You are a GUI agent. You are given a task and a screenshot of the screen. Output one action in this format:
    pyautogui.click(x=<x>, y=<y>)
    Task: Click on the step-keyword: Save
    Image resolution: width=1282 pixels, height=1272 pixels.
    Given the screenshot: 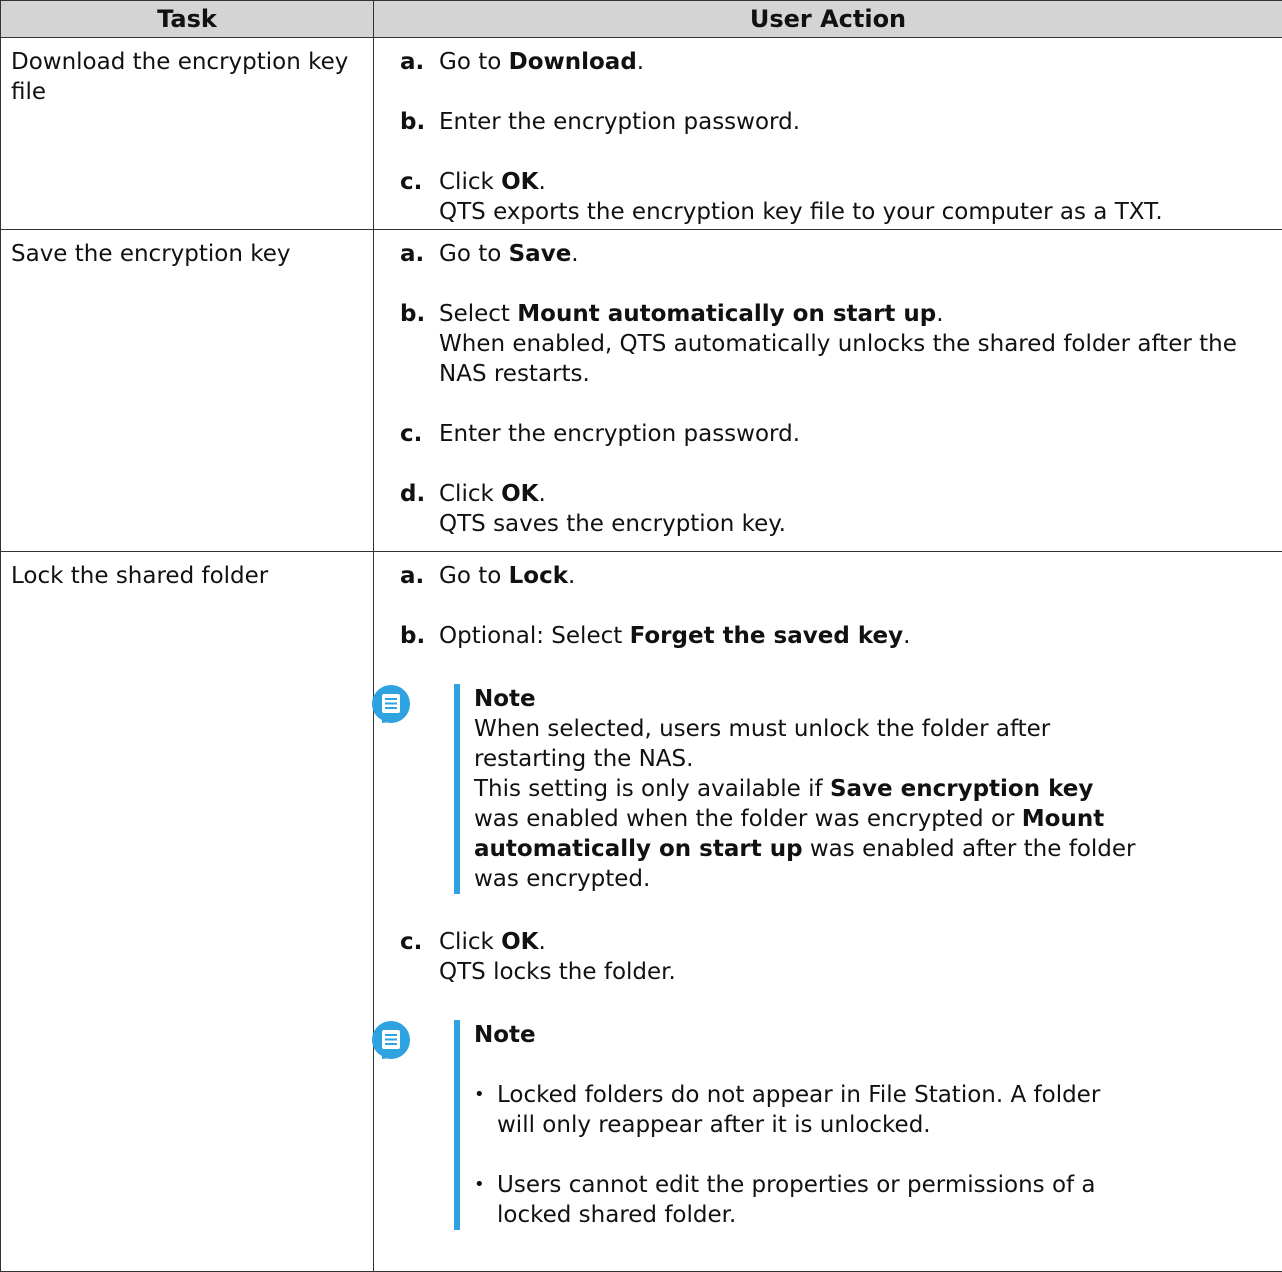 What is the action you would take?
    pyautogui.click(x=540, y=254)
    